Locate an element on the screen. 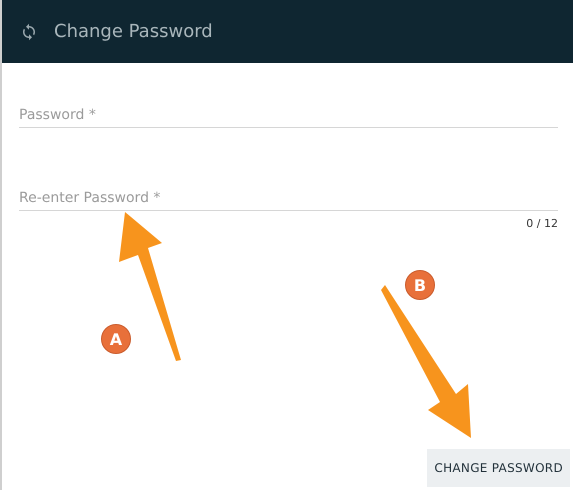 This screenshot has height=490, width=575. refresh-icon is located at coordinates (29, 31).